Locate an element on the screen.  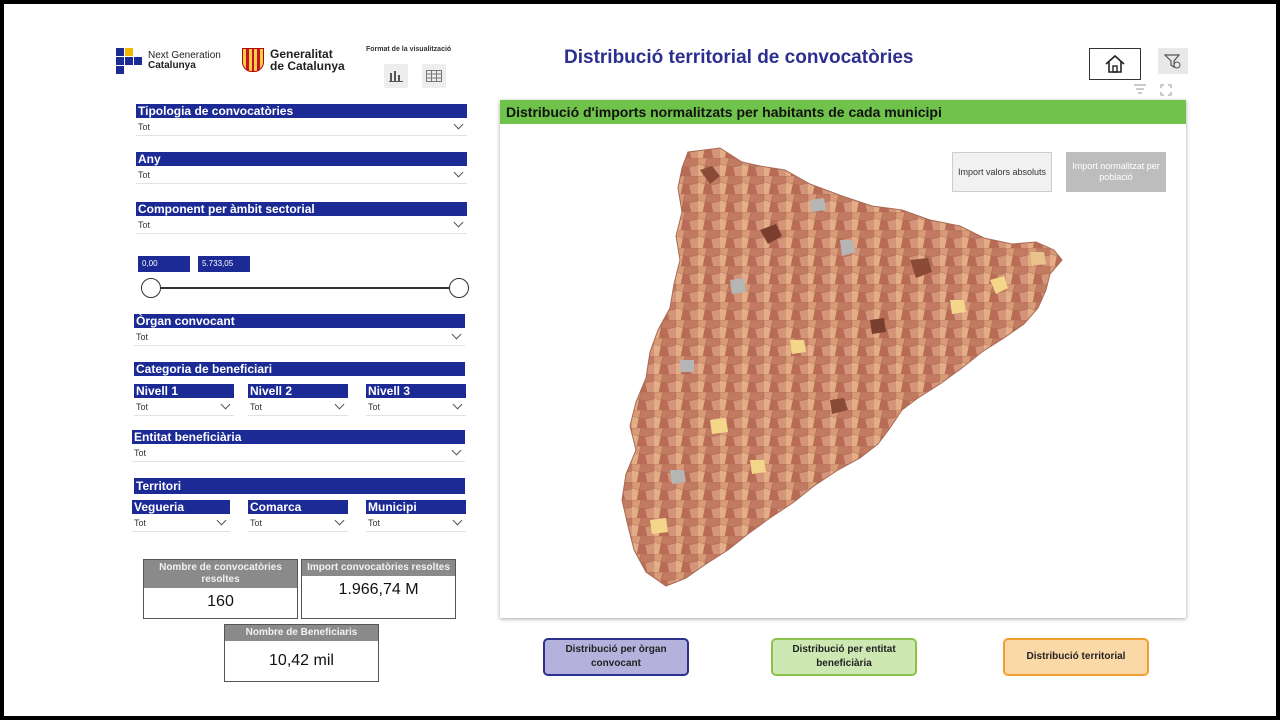
any-label: Any is located at coordinates (301, 159).